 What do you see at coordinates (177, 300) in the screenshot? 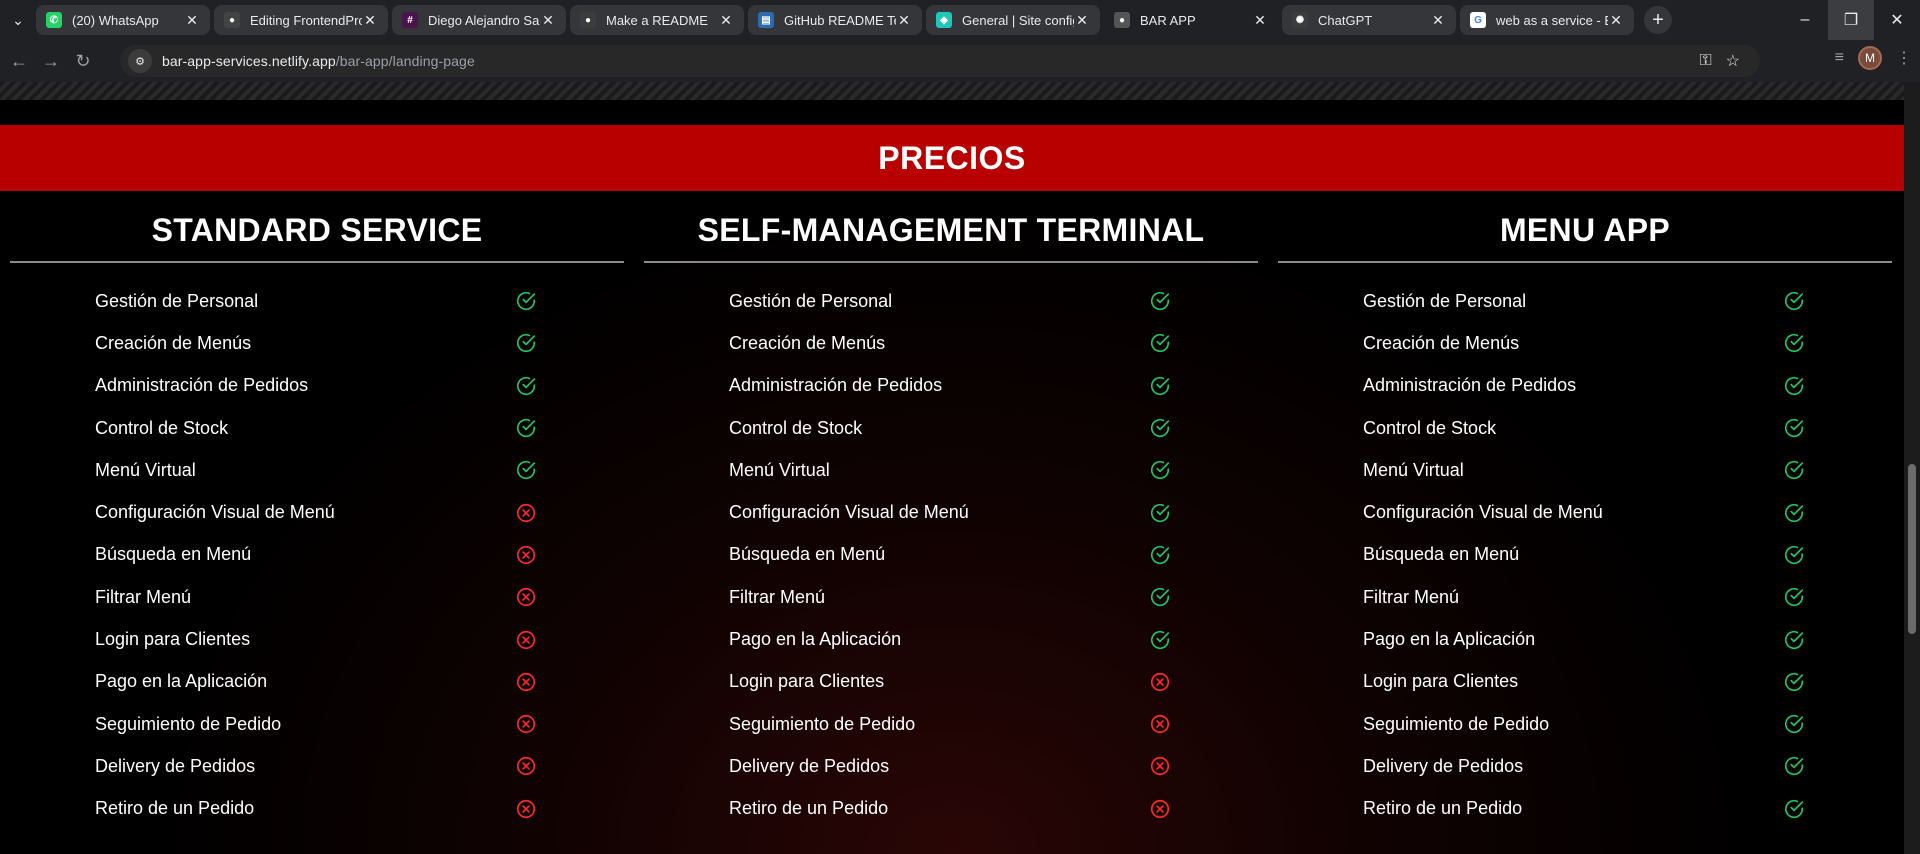
I see `feature-label: Gestión de Personal` at bounding box center [177, 300].